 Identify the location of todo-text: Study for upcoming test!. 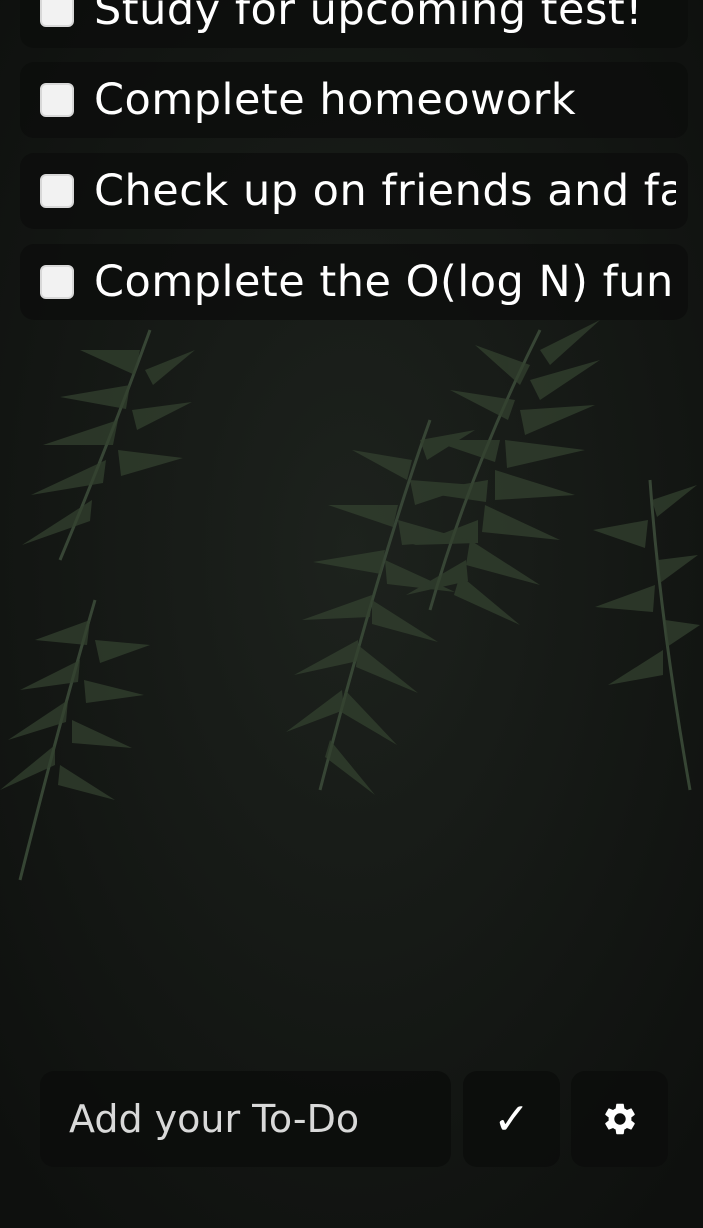
(368, 17).